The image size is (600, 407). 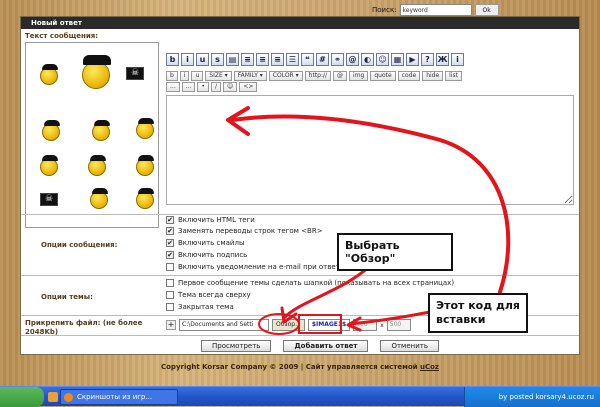 What do you see at coordinates (395, 252) in the screenshot?
I see `browse-callout: Выбрать "Обзор"` at bounding box center [395, 252].